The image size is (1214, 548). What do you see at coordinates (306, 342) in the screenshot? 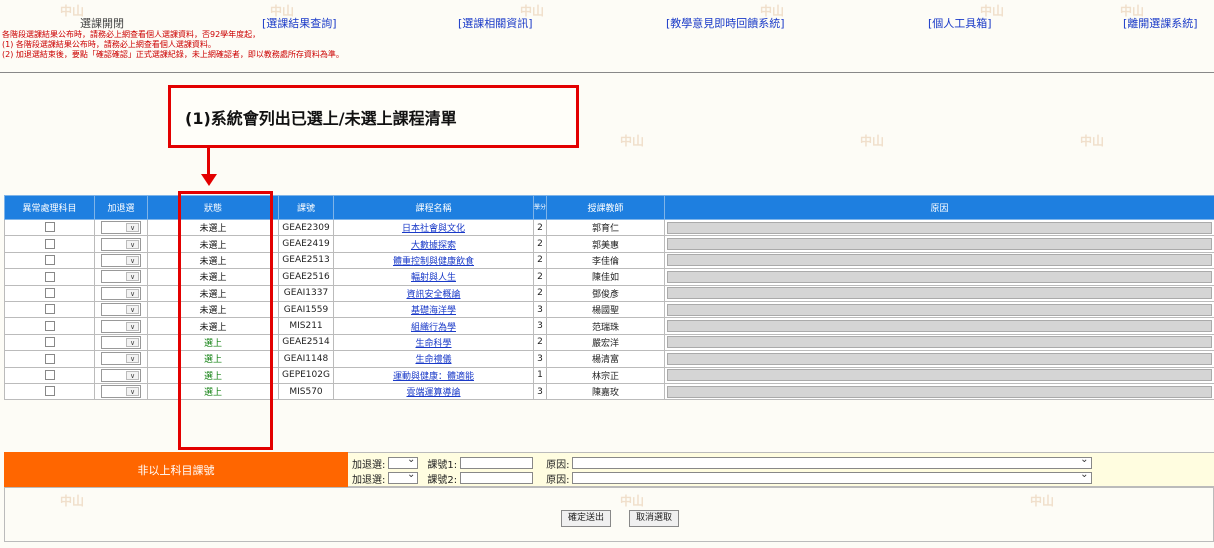
I see `code-cell: GEAE2514` at bounding box center [306, 342].